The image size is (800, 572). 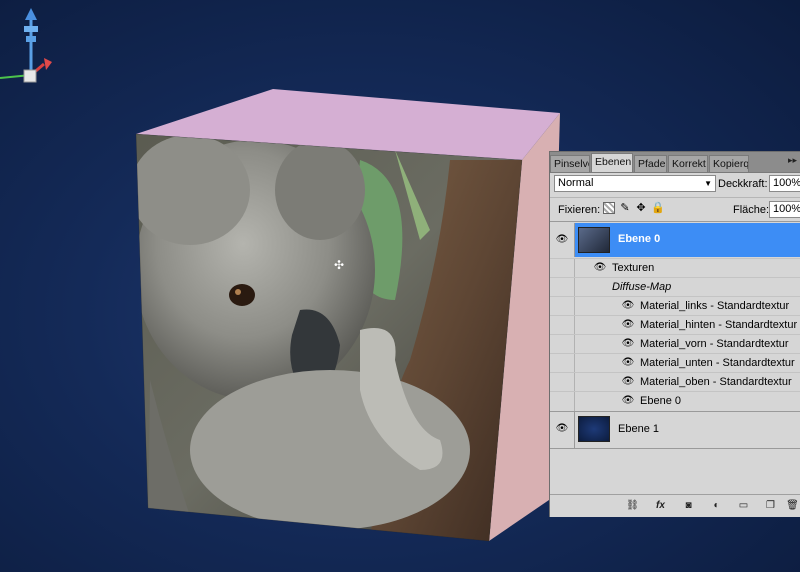 What do you see at coordinates (688, 505) in the screenshot?
I see `mask-icon: ◙` at bounding box center [688, 505].